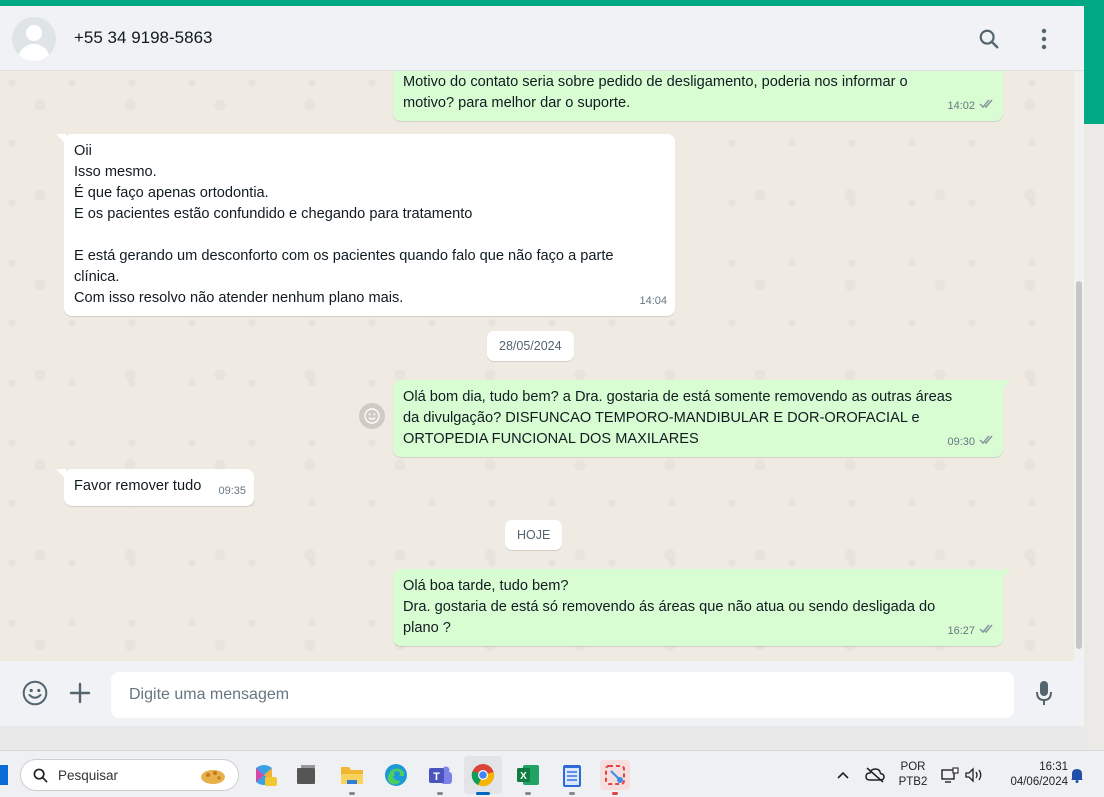  What do you see at coordinates (143, 38) in the screenshot?
I see `contact-name: +55 34 9198-5863` at bounding box center [143, 38].